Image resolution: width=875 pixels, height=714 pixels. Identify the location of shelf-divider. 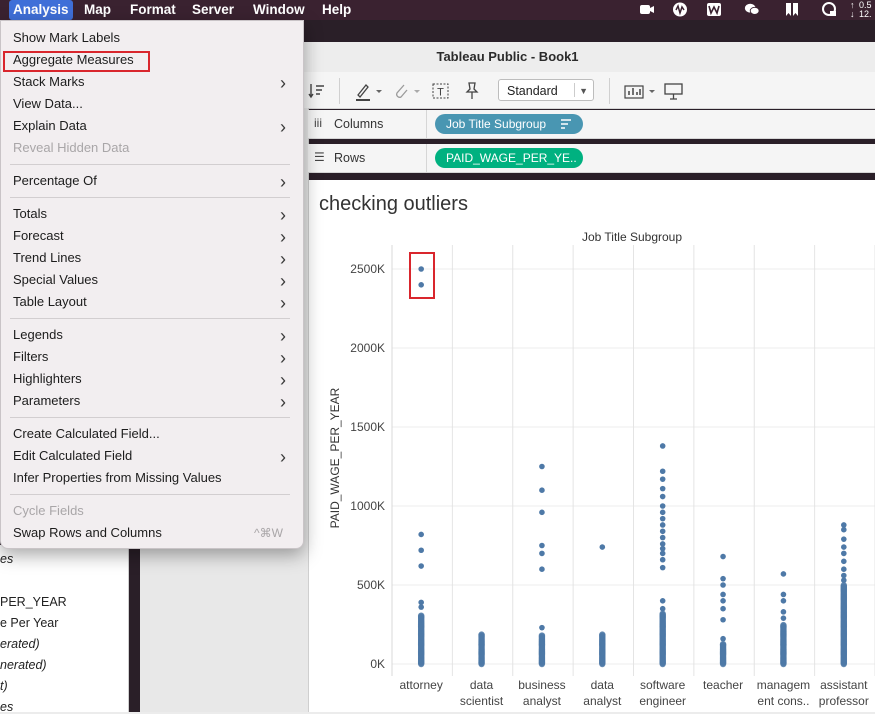
(426, 158).